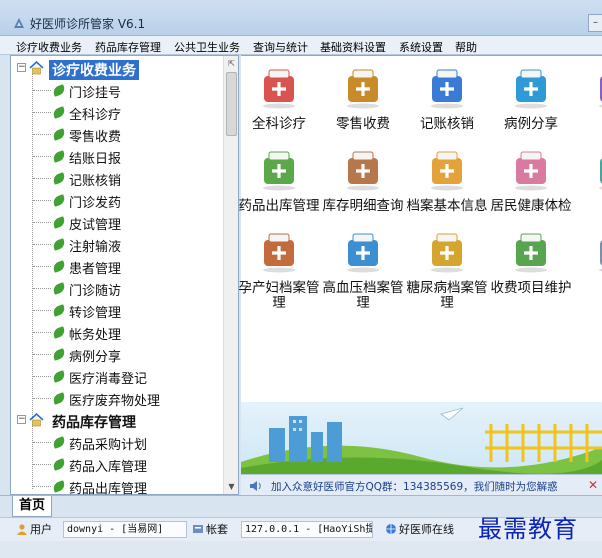  Describe the element at coordinates (95, 333) in the screenshot. I see `tree-item-label: 帐务处理` at that location.